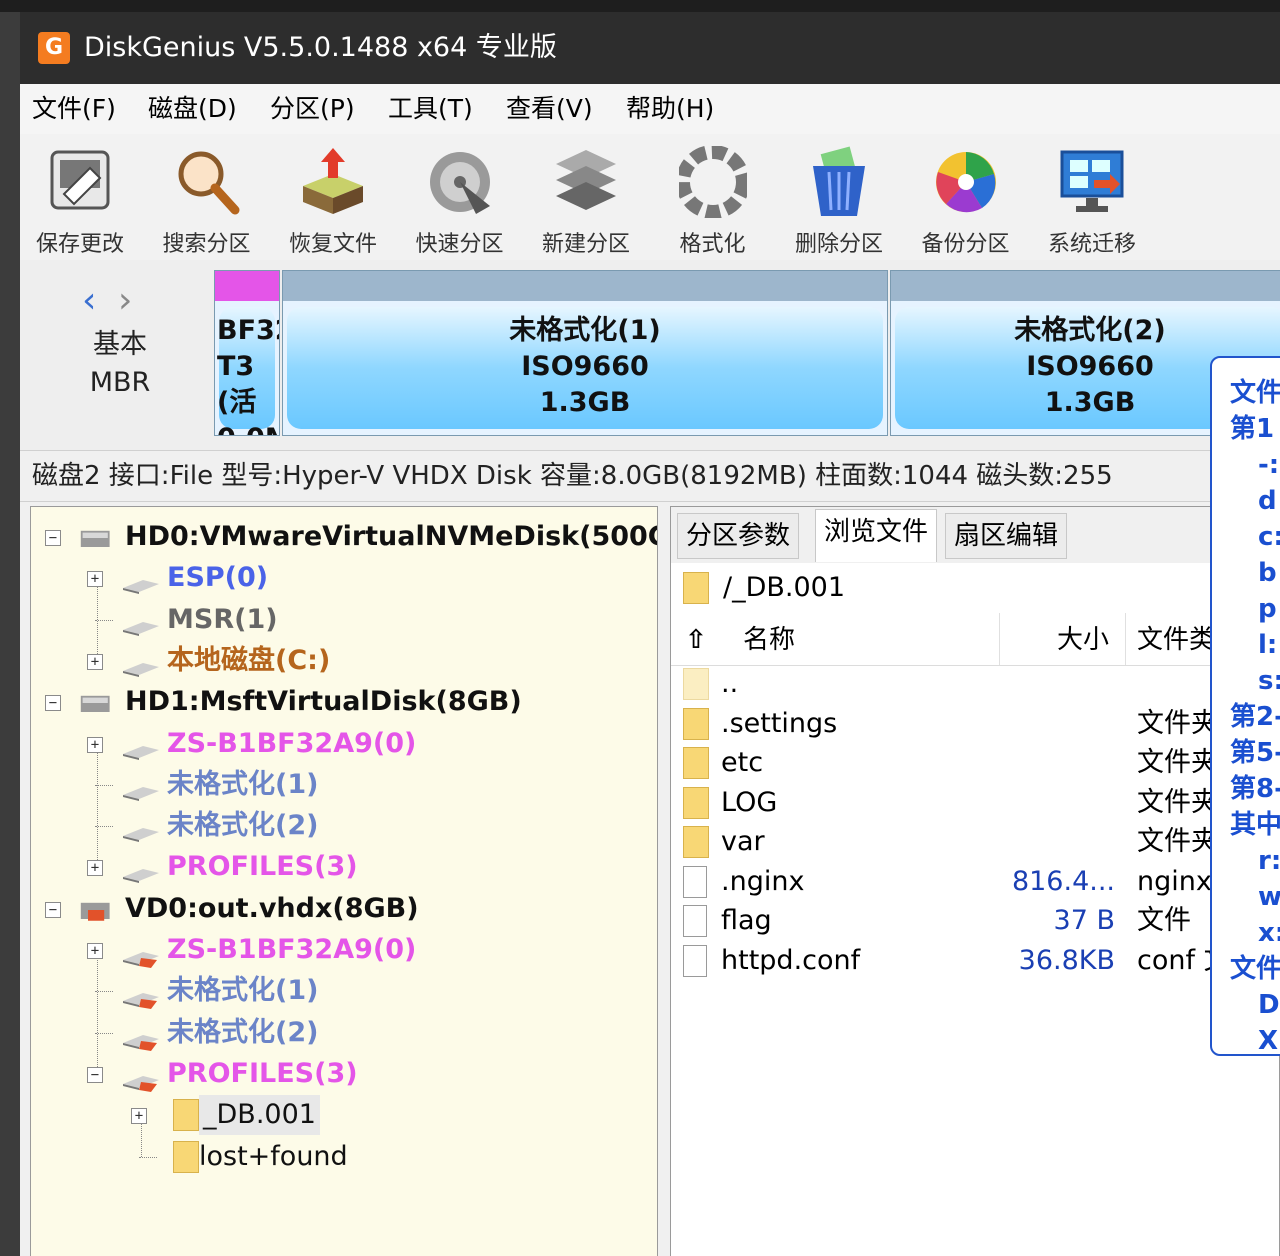 This screenshot has height=1256, width=1280. Describe the element at coordinates (192, 109) in the screenshot. I see `menu-item: 磁盘(D)` at that location.